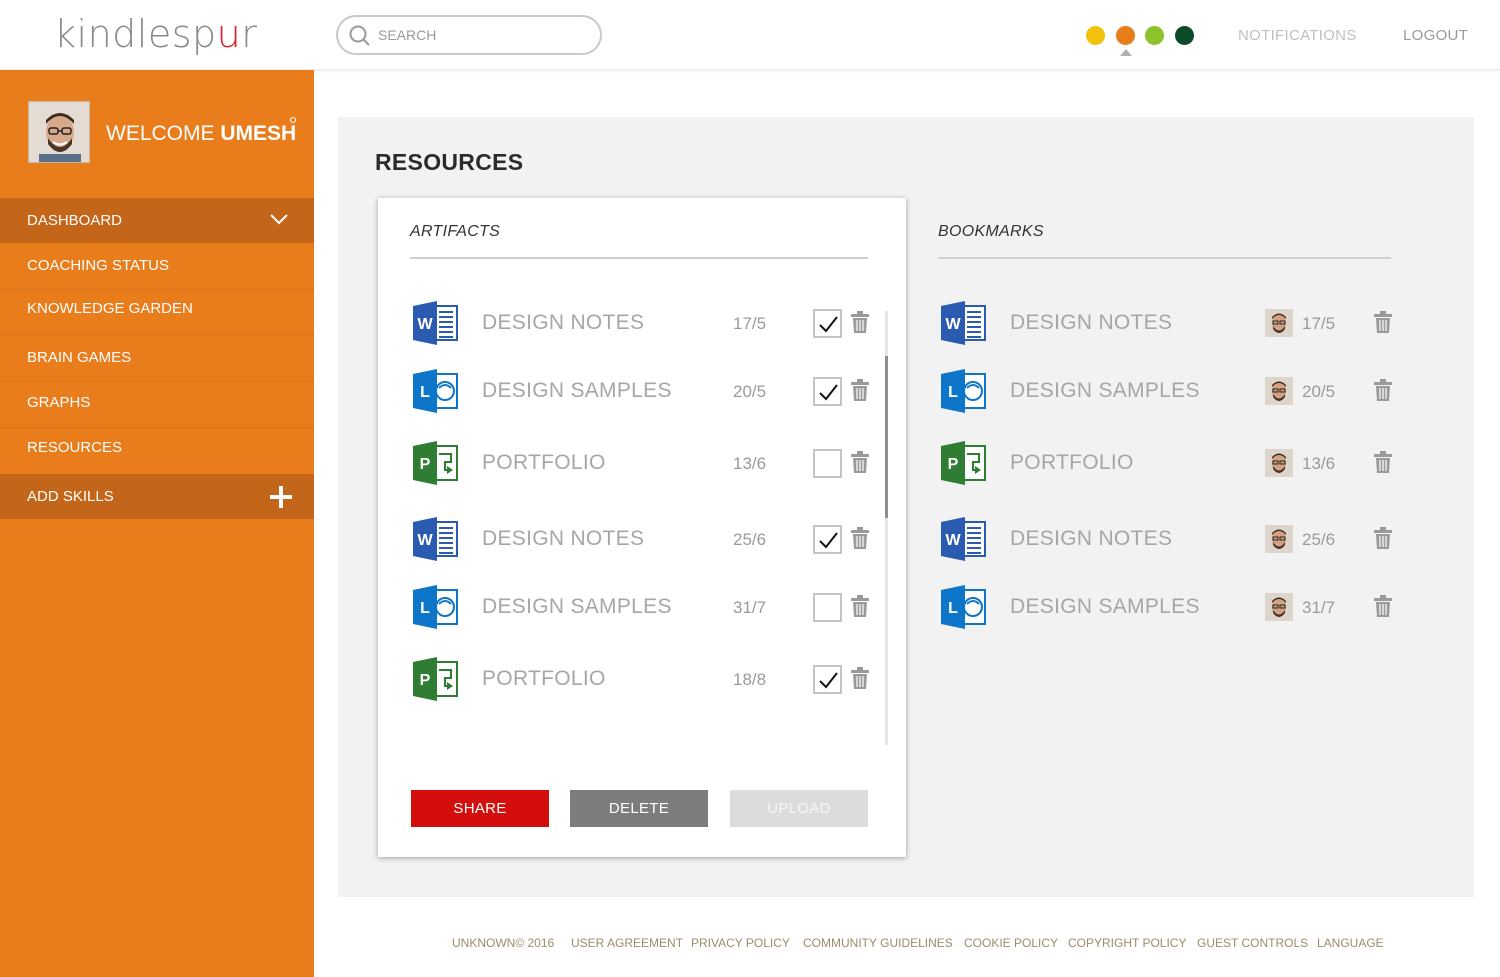  Describe the element at coordinates (740, 943) in the screenshot. I see `footer-privacy-policy-link: PRIVACY POLICY` at that location.